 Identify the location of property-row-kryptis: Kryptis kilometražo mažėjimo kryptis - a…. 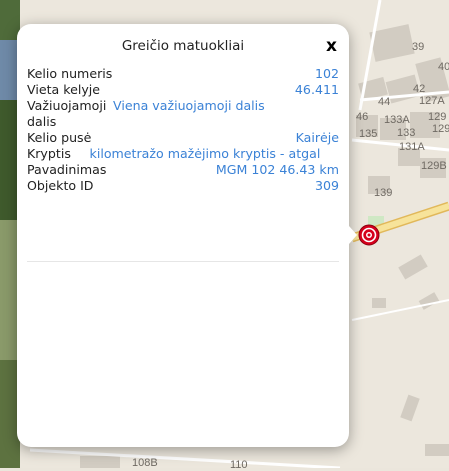
(183, 154).